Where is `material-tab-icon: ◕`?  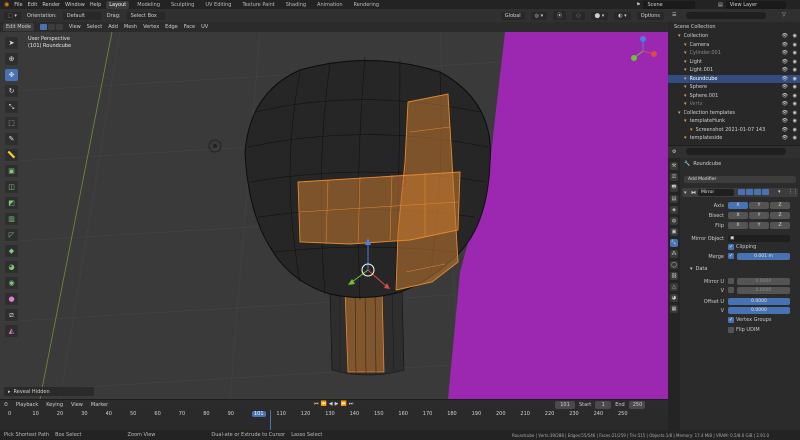 material-tab-icon: ◕ is located at coordinates (674, 298).